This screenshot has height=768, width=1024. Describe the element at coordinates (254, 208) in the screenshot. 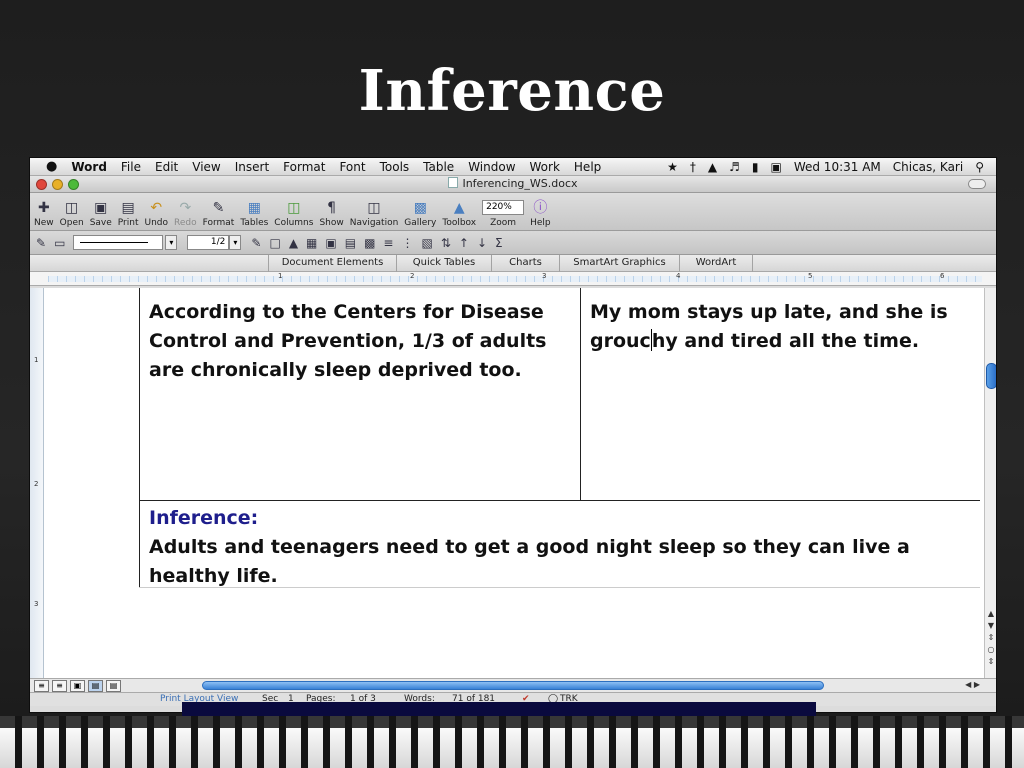

I see `table-grid-icon: ▦` at that location.